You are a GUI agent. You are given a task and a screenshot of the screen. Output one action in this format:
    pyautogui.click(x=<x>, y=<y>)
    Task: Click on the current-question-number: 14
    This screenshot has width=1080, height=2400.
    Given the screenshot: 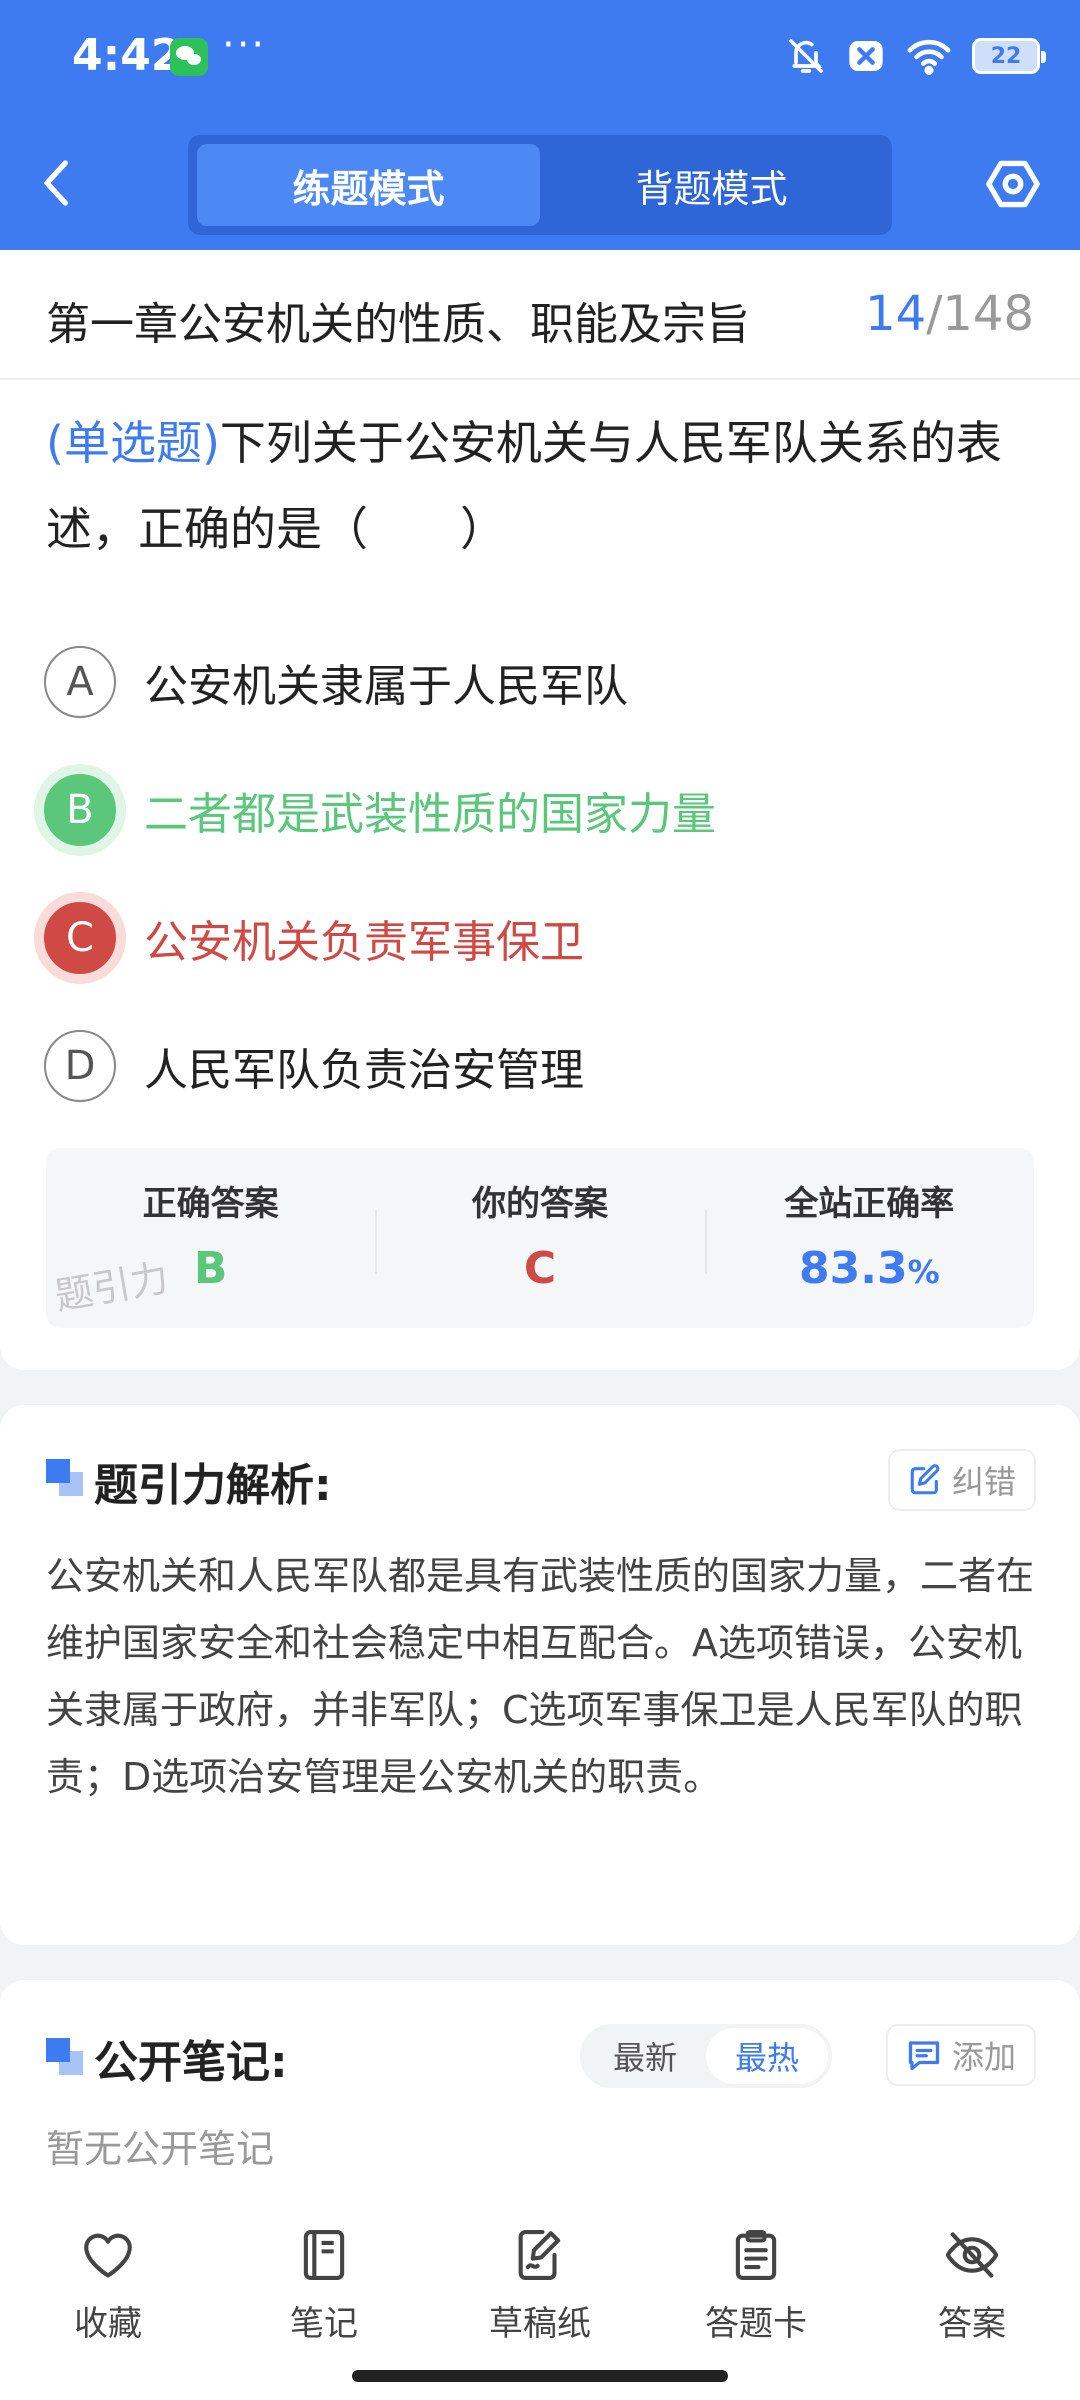 What is the action you would take?
    pyautogui.click(x=896, y=314)
    